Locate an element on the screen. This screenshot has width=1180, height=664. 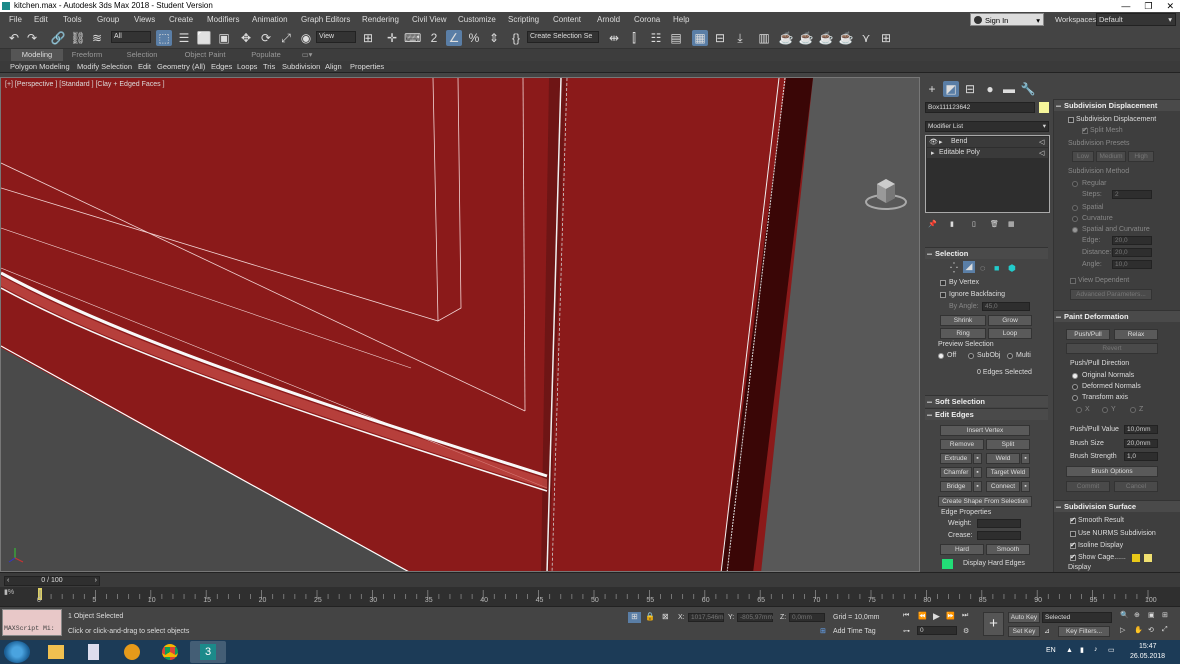
subdivision-surface-header: Subdivision Surface is located at coordinates (1117, 506).